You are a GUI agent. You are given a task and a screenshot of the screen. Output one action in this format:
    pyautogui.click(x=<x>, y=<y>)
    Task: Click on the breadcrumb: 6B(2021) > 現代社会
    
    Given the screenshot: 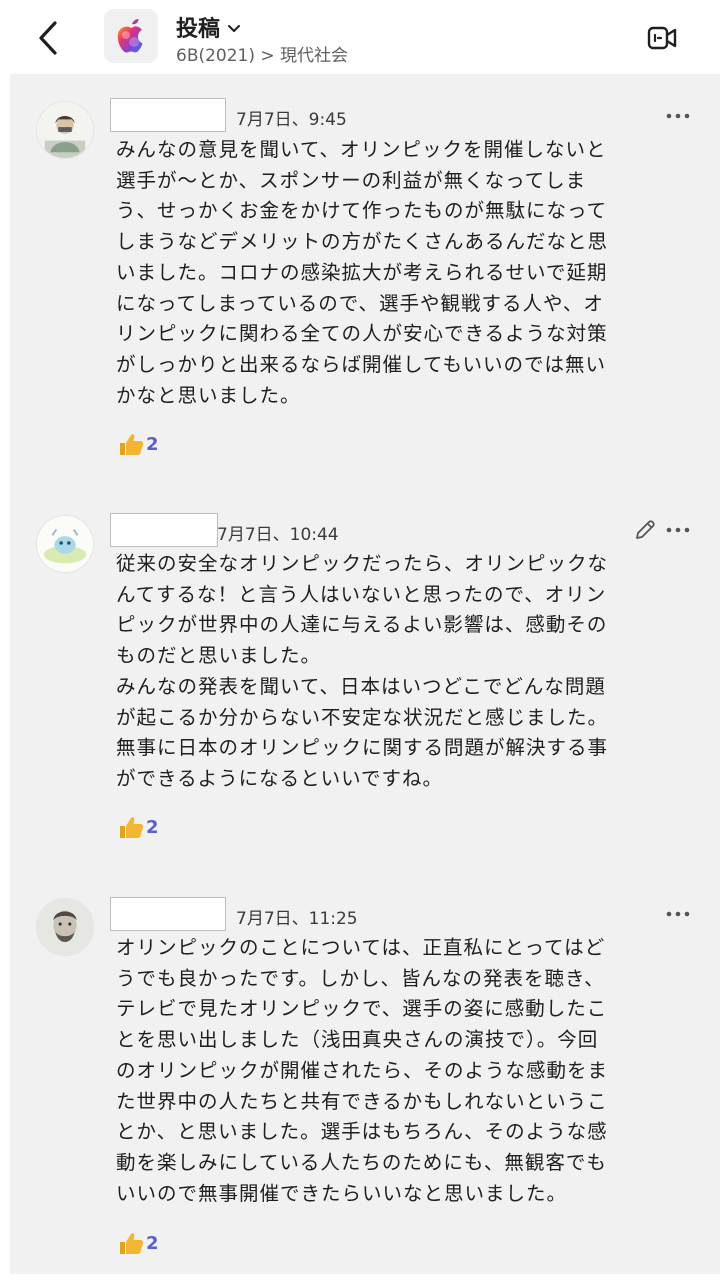 What is the action you would take?
    pyautogui.click(x=262, y=53)
    